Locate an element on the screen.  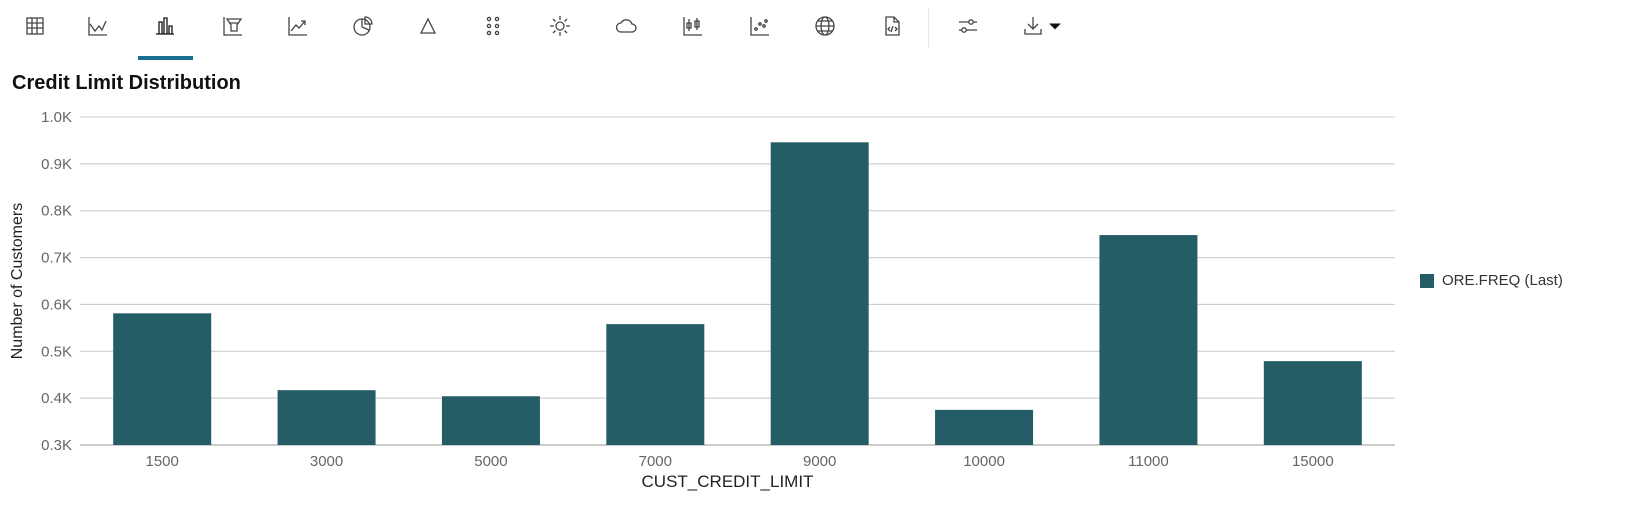
pie-chart-icon is located at coordinates (363, 26).